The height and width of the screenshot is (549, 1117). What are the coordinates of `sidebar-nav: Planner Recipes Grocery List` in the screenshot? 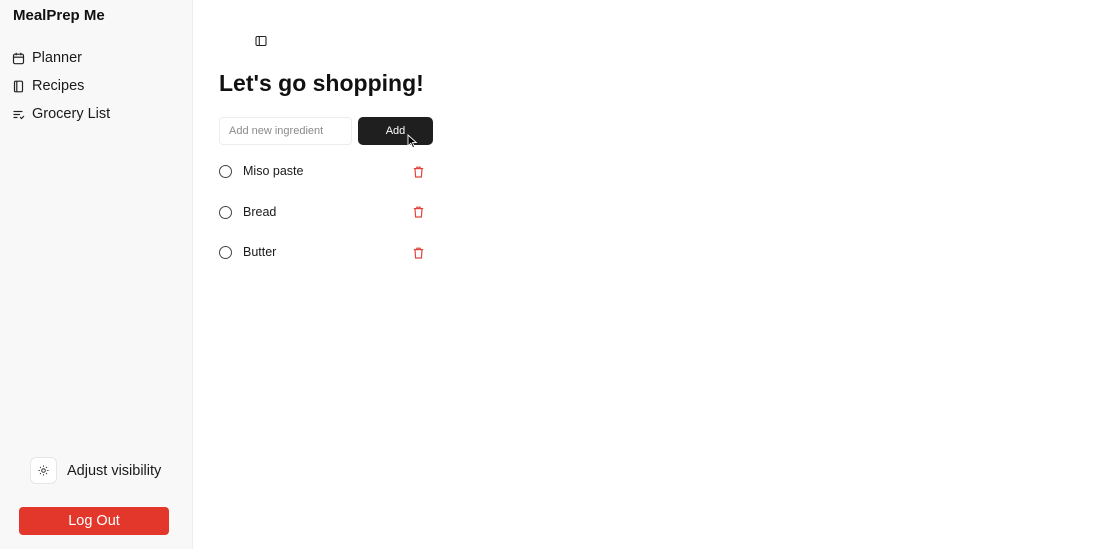 It's located at (98, 86).